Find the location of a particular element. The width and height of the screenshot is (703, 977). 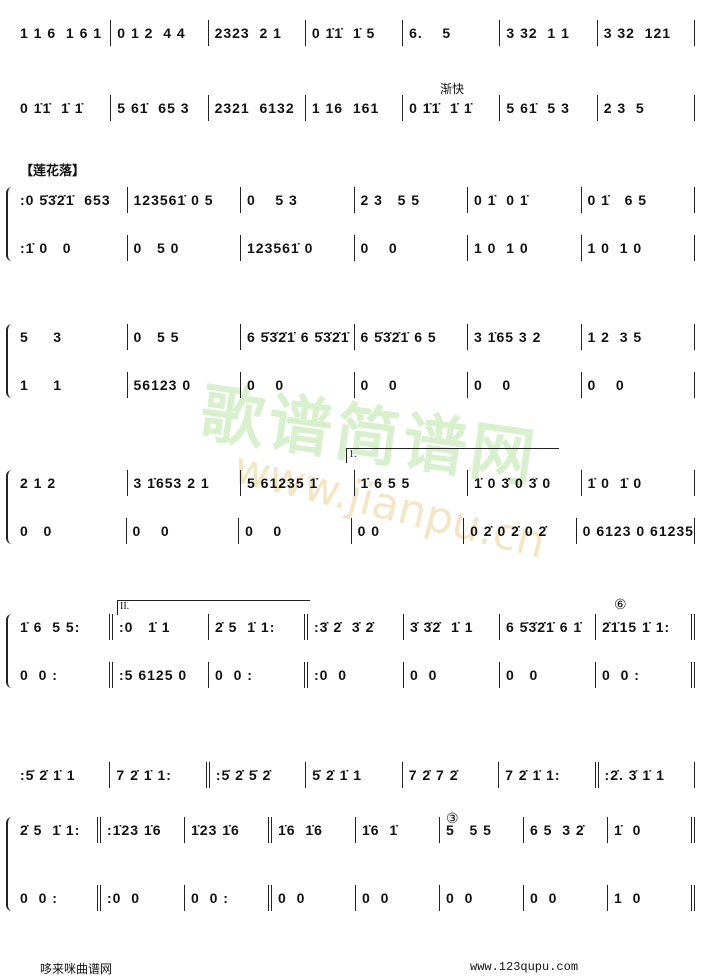

measure: :0 0 is located at coordinates (356, 675).